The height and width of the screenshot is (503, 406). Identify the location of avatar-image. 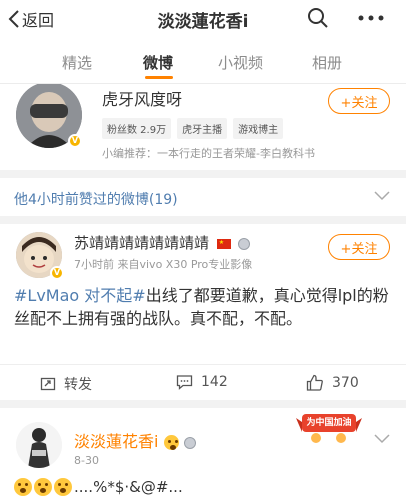
(39, 445).